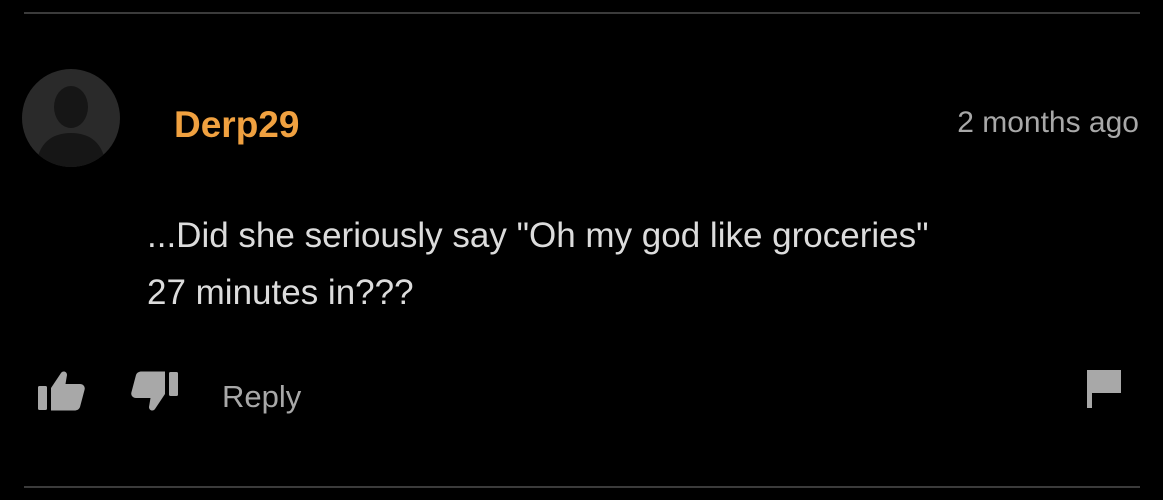 The width and height of the screenshot is (1163, 500). Describe the element at coordinates (154, 391) in the screenshot. I see `thumbs-down-icon` at that location.